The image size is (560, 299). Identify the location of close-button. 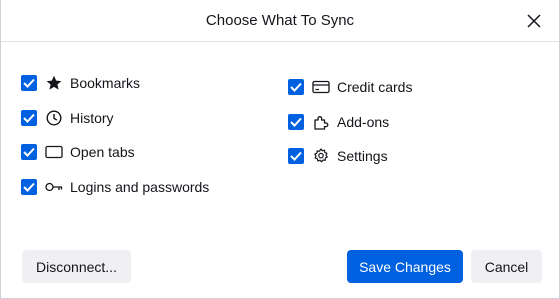
(534, 21).